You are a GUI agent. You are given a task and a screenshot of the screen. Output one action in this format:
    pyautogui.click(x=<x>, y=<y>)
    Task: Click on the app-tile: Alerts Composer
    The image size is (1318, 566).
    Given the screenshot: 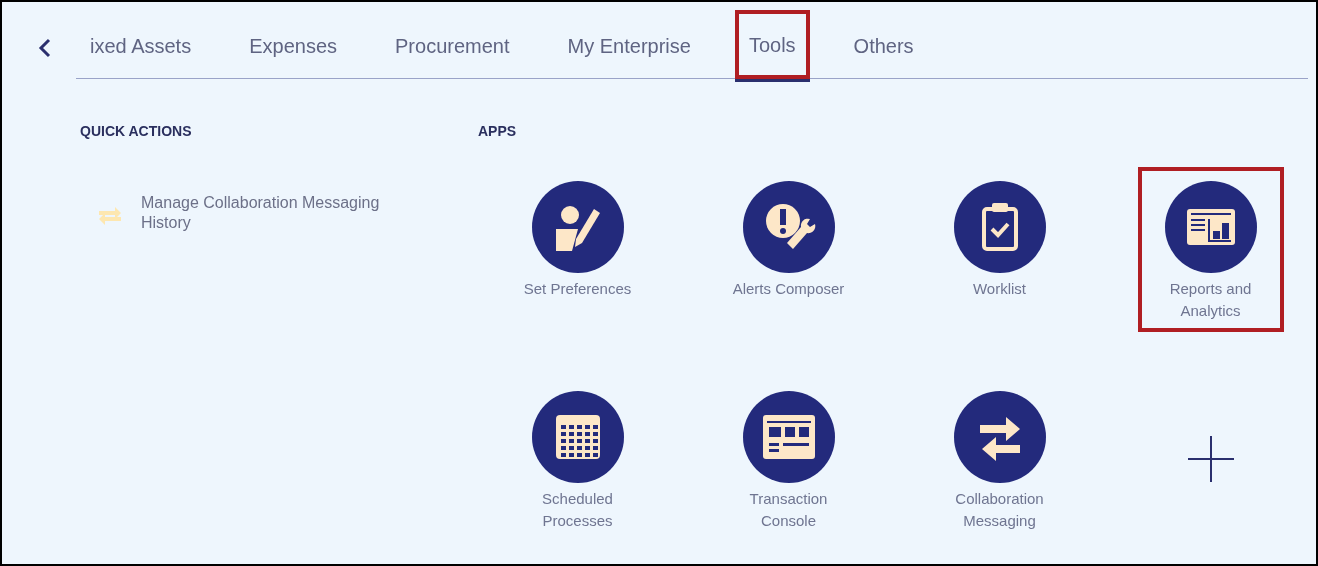 What is the action you would take?
    pyautogui.click(x=788, y=238)
    